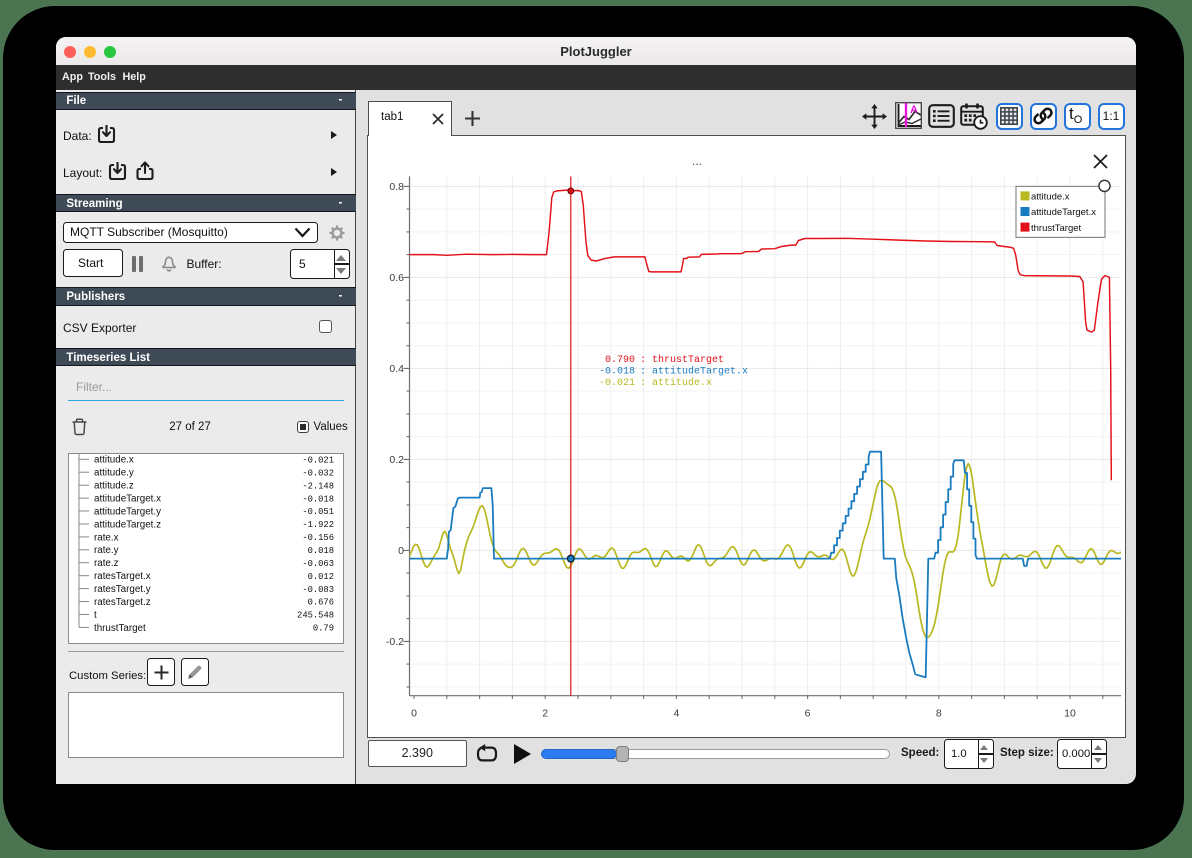 This screenshot has height=858, width=1192. What do you see at coordinates (318, 512) in the screenshot?
I see `svg-text: -0.051` at bounding box center [318, 512].